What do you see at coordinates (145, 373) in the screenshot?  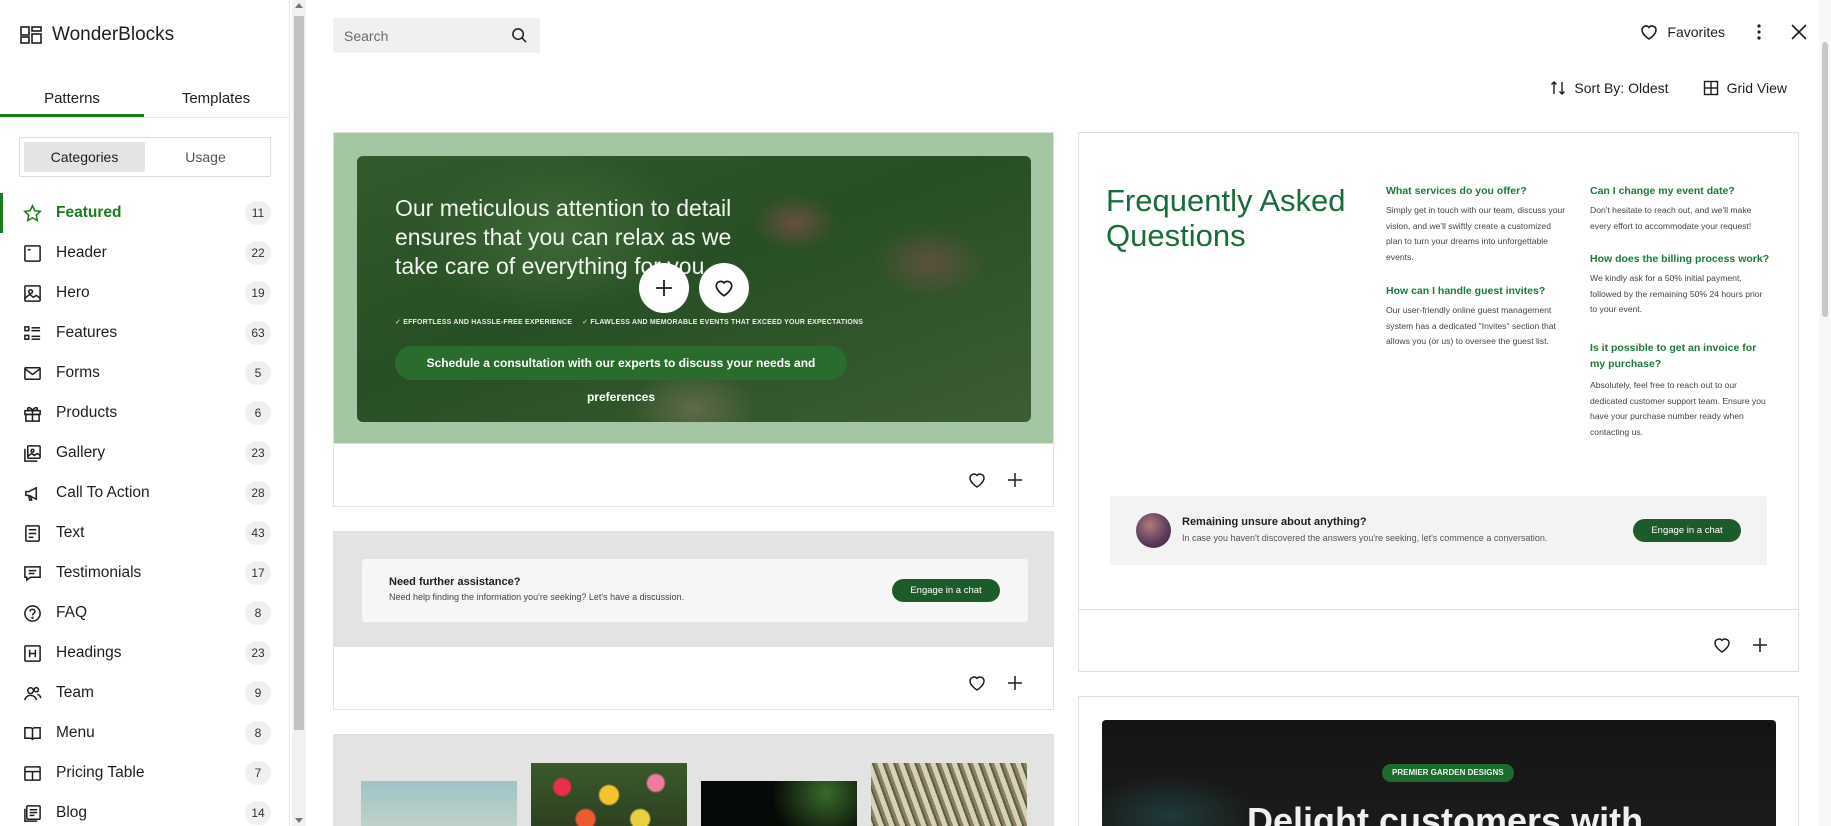 I see `category-forms: Forms 5` at bounding box center [145, 373].